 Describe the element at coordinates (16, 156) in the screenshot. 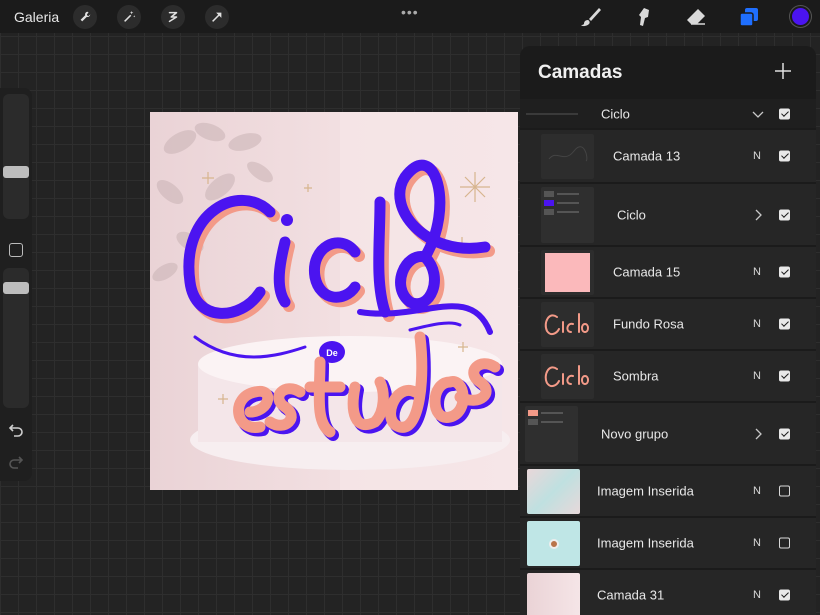

I see `brush-size-slider` at that location.